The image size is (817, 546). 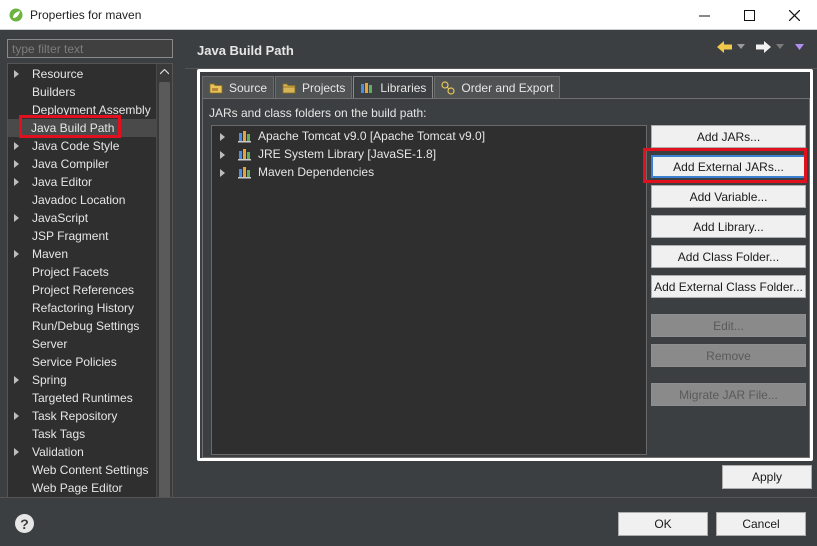 What do you see at coordinates (79, 200) in the screenshot?
I see `tree-item-label: Javadoc Location` at bounding box center [79, 200].